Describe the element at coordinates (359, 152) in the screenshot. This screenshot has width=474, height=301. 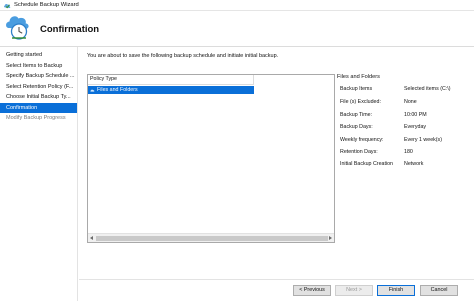
I see `detail-key: Retention Days:` at that location.